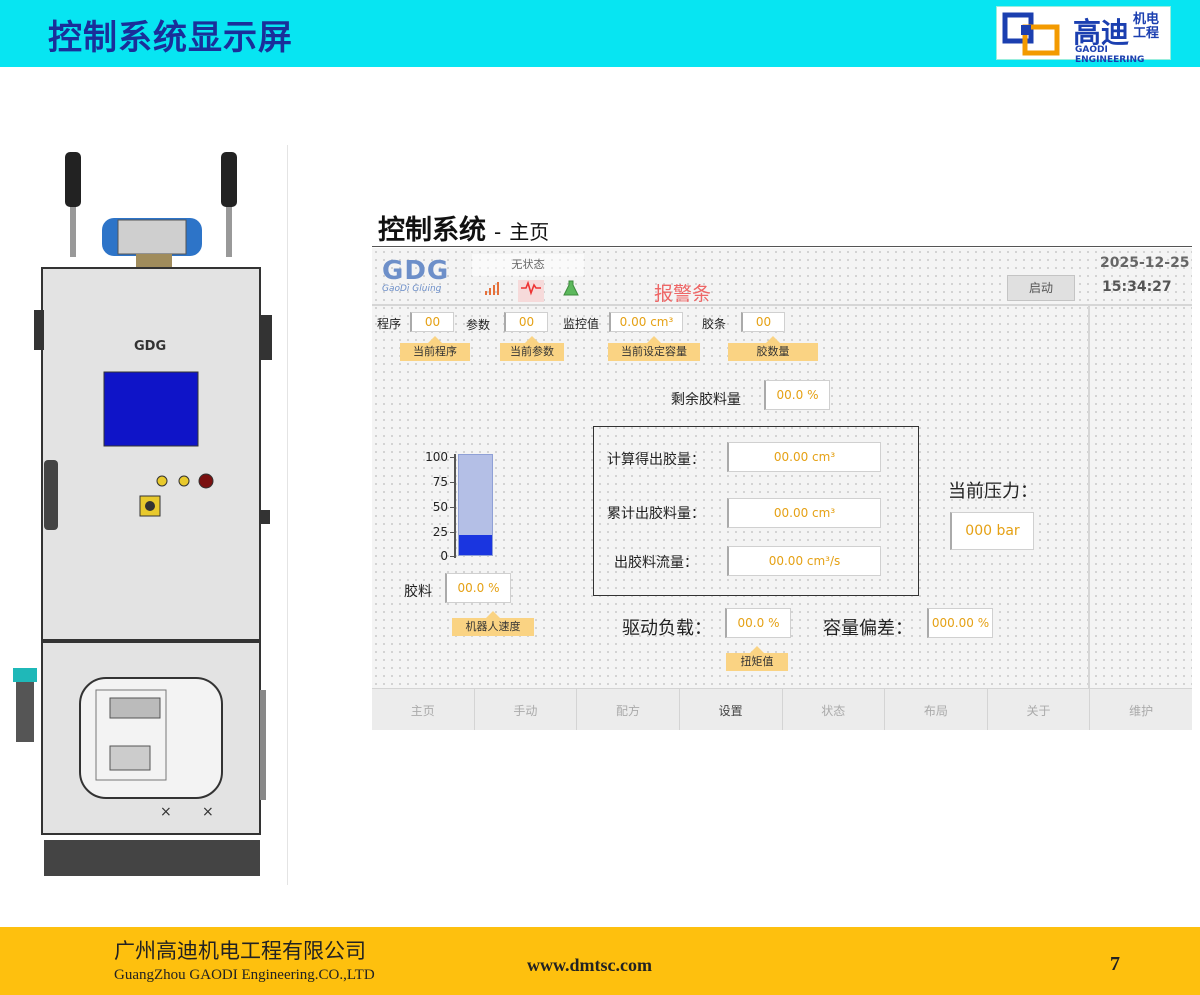 The image size is (1200, 995). What do you see at coordinates (589, 965) in the screenshot?
I see `website-link: www.dmtsc.com` at bounding box center [589, 965].